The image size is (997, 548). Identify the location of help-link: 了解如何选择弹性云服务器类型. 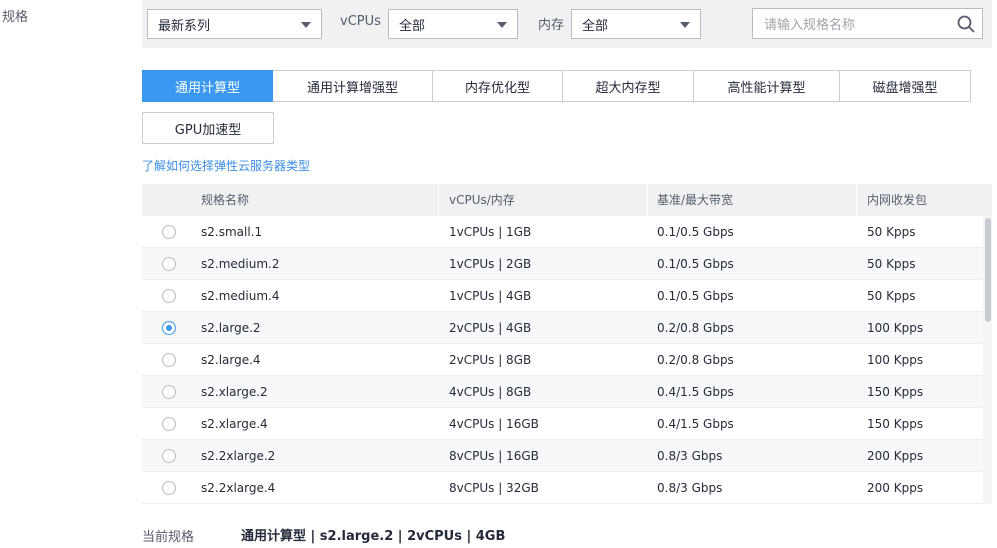
(226, 165).